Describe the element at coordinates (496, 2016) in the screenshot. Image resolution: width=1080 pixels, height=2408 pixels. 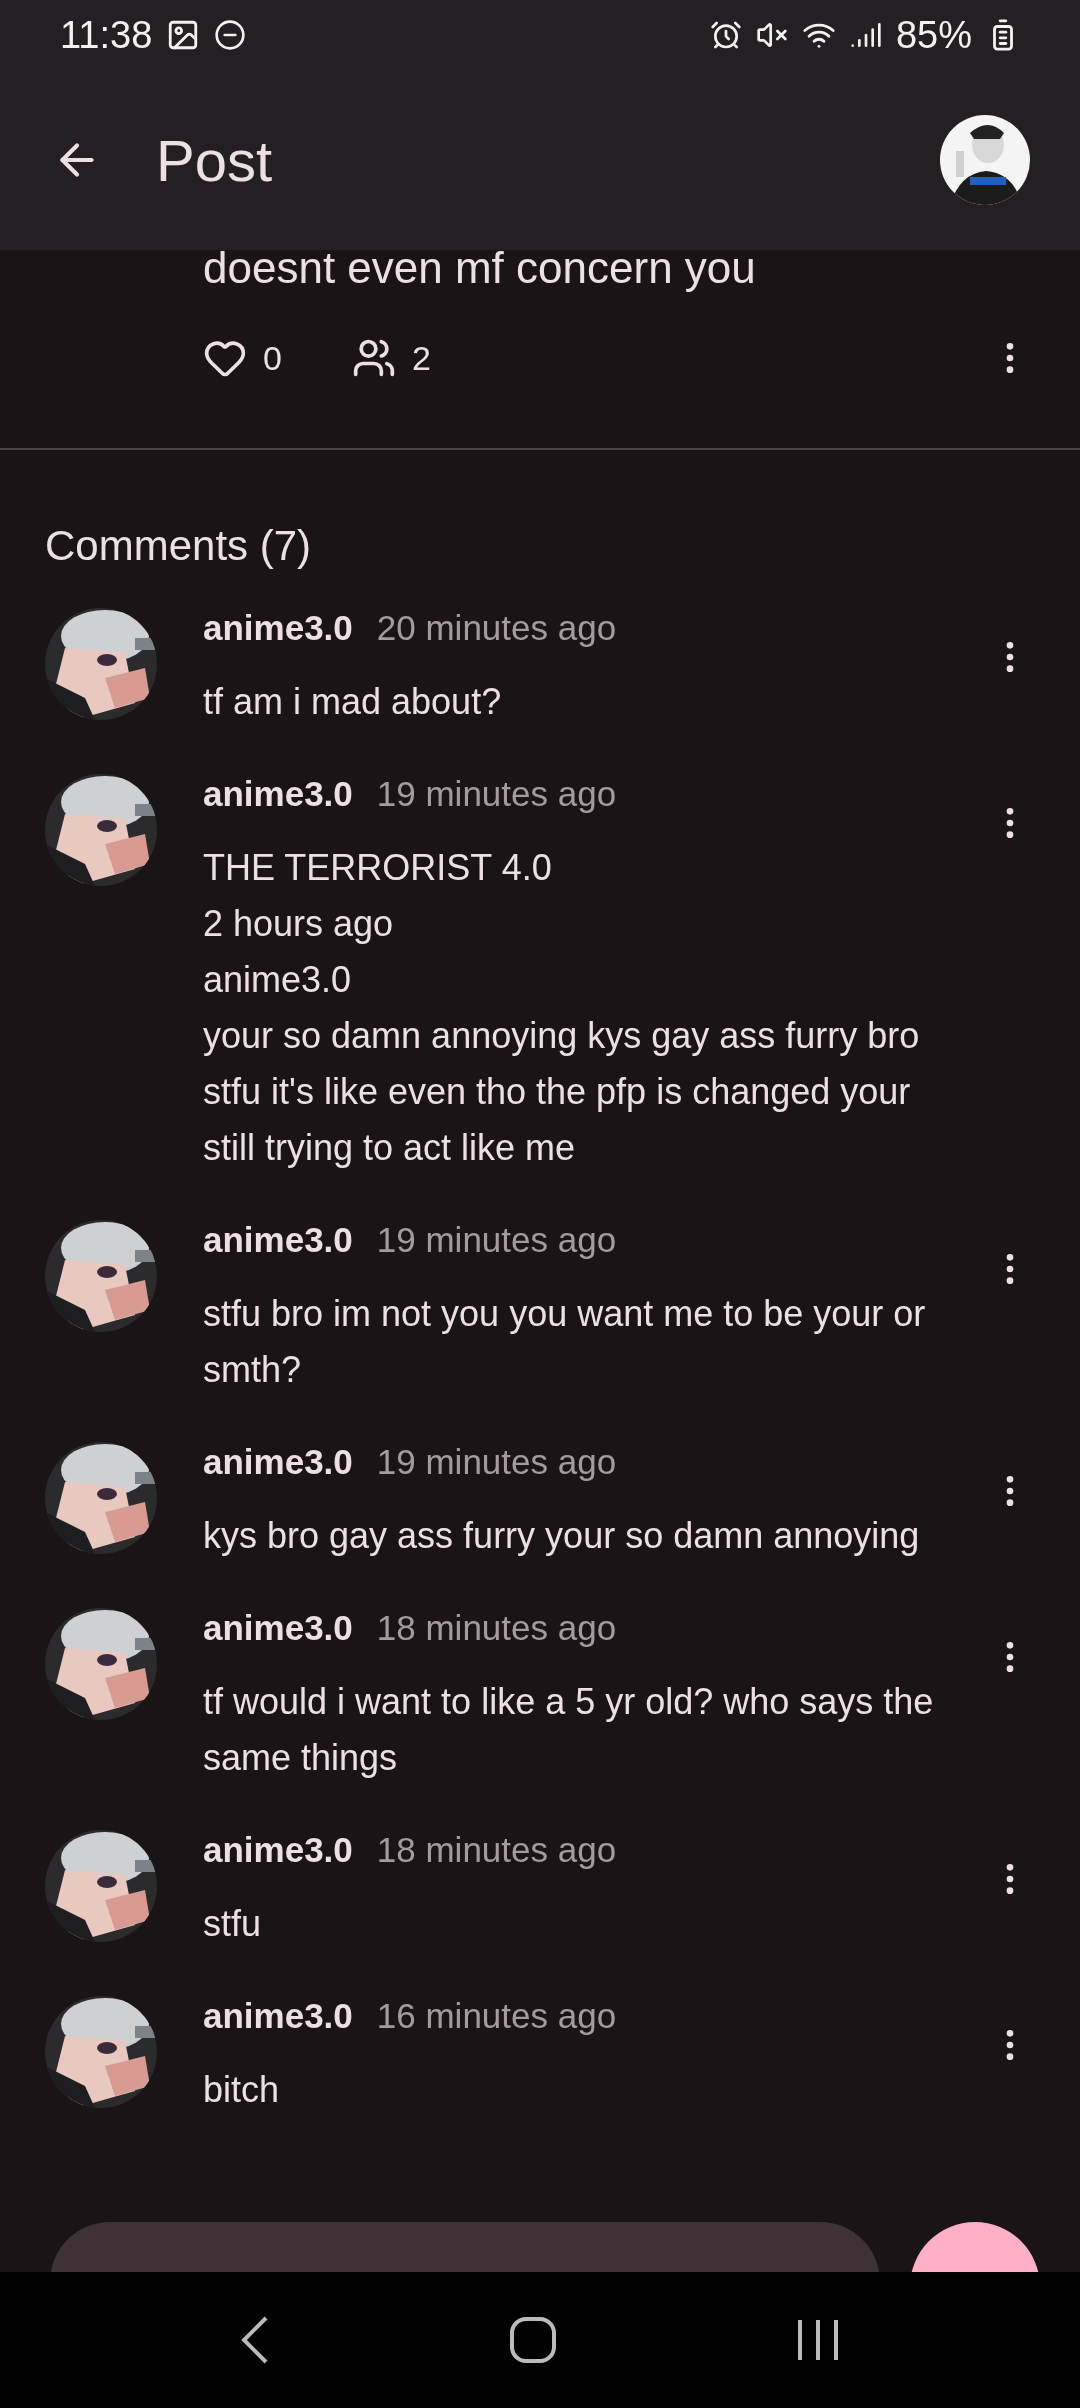
I see `comment-time: 16 minutes ago` at that location.